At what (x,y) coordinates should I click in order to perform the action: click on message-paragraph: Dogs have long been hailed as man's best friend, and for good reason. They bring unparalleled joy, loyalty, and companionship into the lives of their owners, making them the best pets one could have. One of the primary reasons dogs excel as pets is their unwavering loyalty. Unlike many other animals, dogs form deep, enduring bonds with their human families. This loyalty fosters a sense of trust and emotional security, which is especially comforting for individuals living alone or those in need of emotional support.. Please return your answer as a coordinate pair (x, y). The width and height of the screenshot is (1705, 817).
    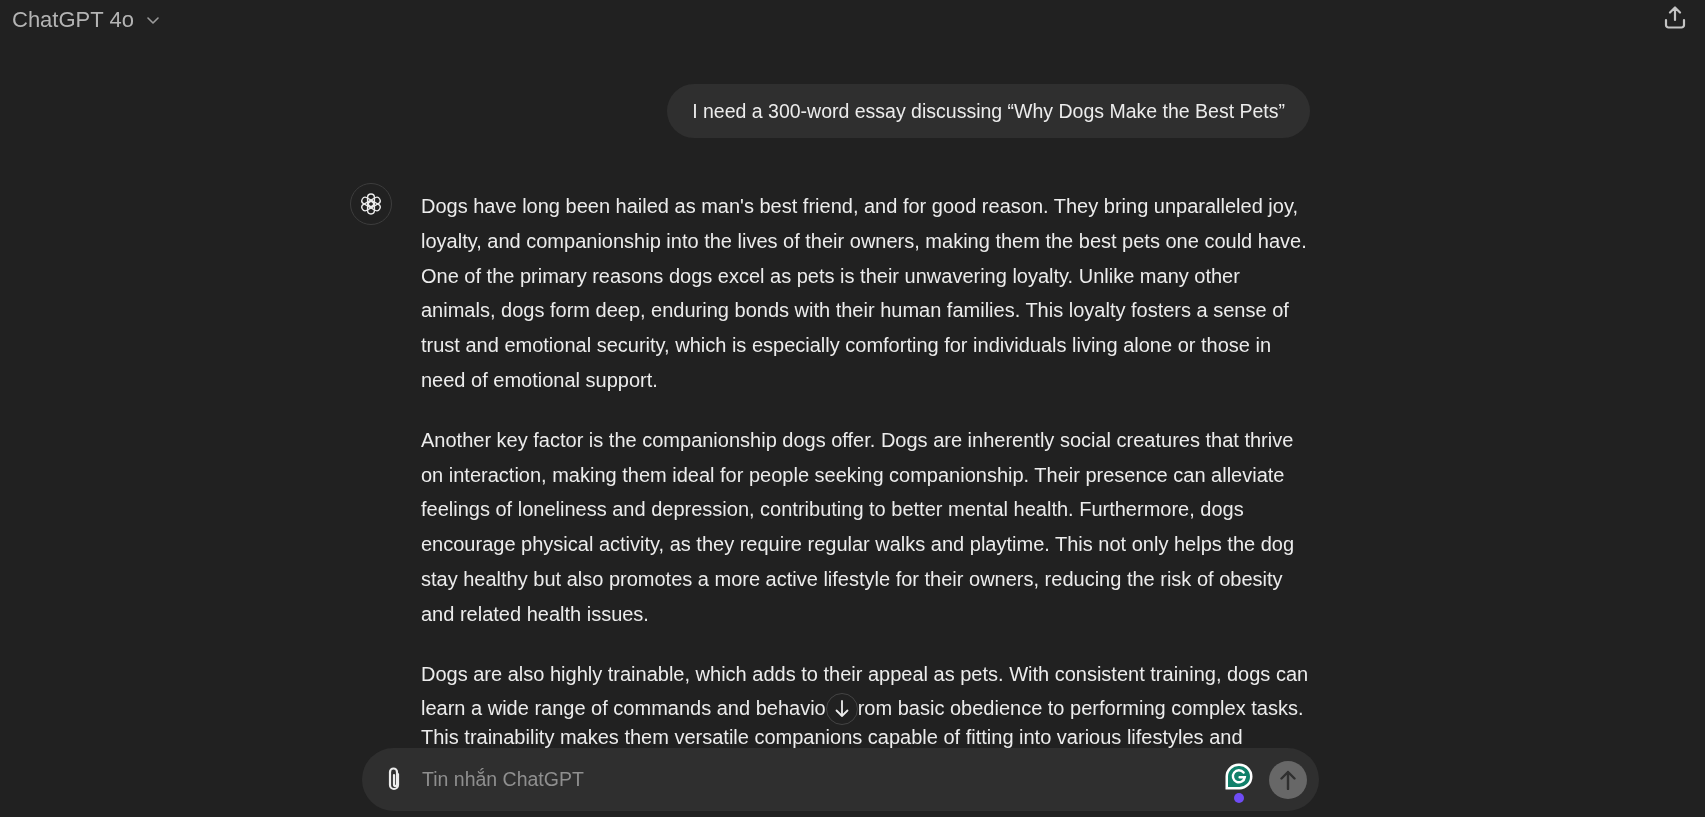
    Looking at the image, I should click on (864, 293).